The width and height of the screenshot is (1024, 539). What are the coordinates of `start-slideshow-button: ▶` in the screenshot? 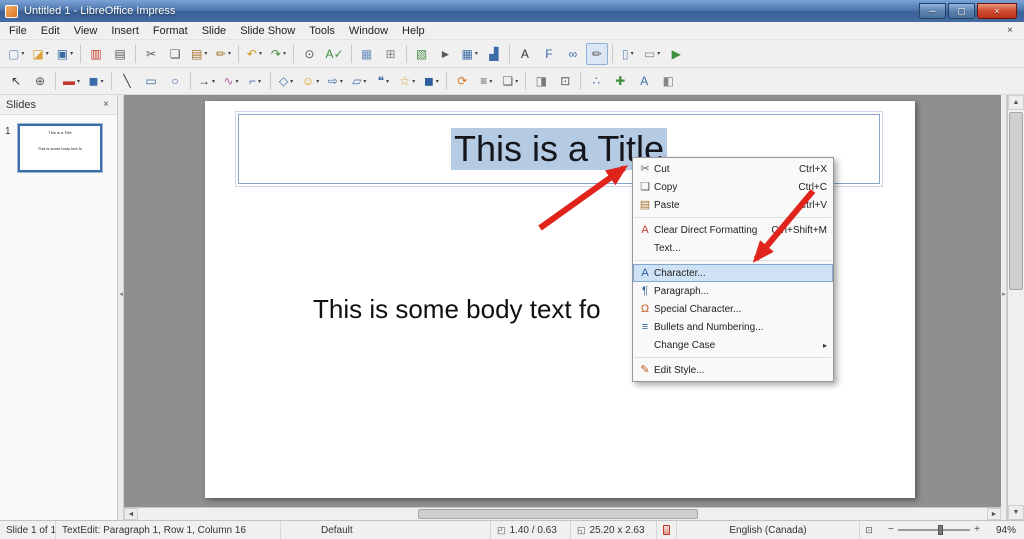 It's located at (676, 54).